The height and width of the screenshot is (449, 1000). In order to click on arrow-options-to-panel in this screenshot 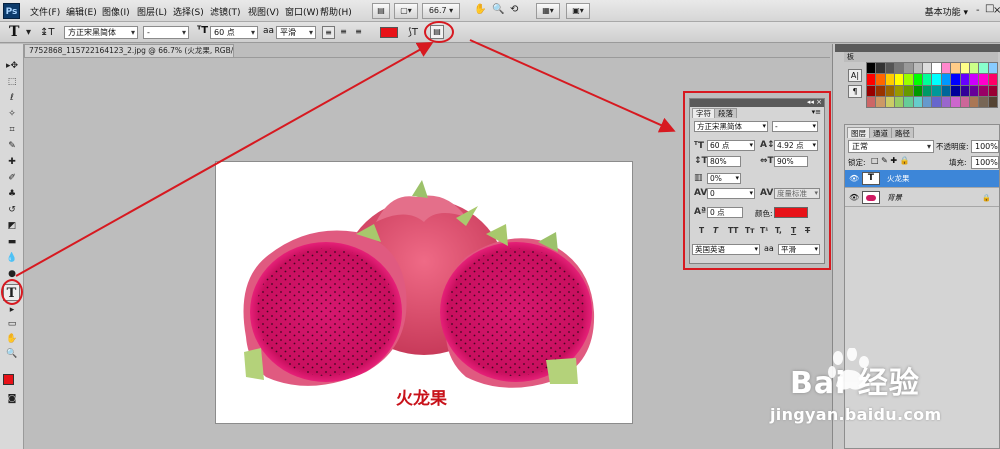, I will do `click(572, 86)`.